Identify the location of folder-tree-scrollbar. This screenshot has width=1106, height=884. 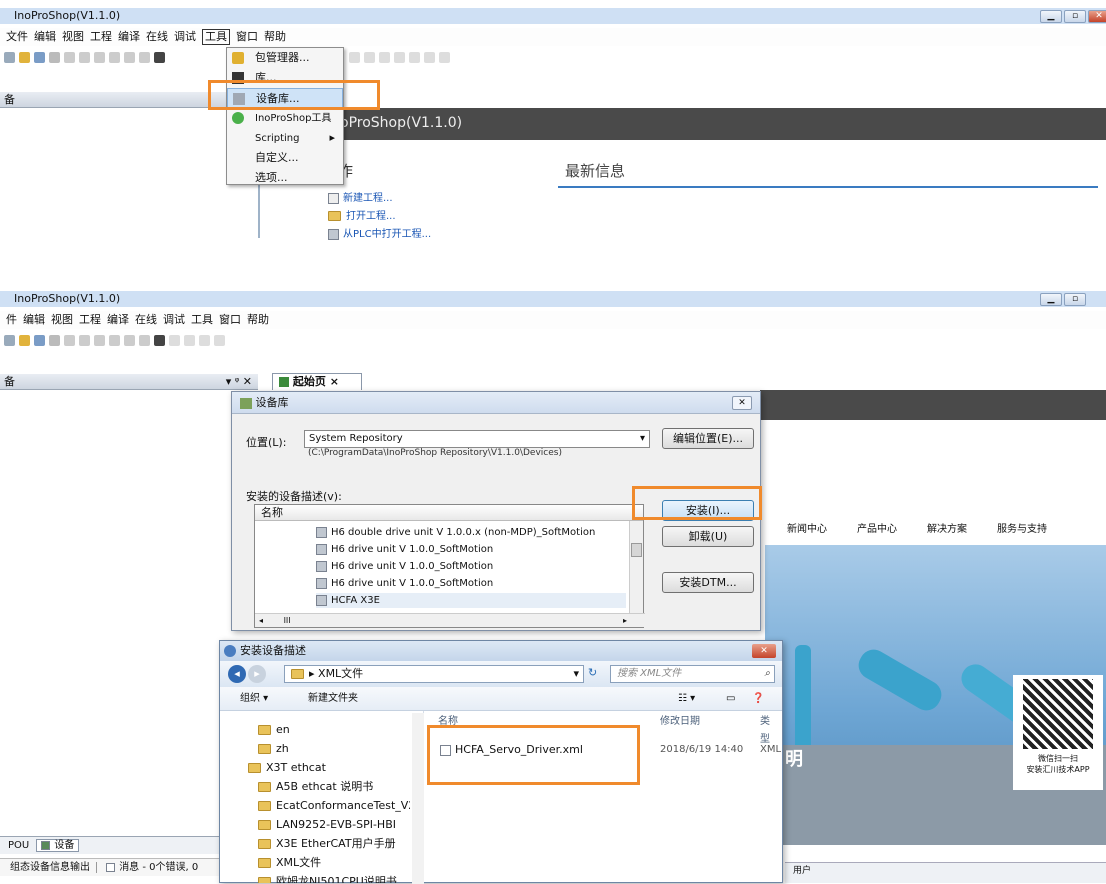
(418, 798).